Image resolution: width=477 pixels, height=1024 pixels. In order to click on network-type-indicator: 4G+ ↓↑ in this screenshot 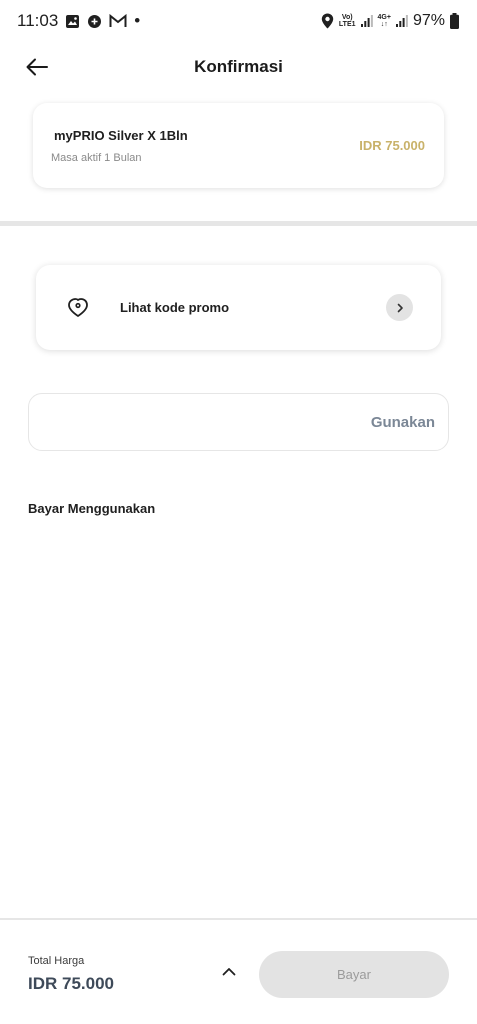, I will do `click(384, 21)`.